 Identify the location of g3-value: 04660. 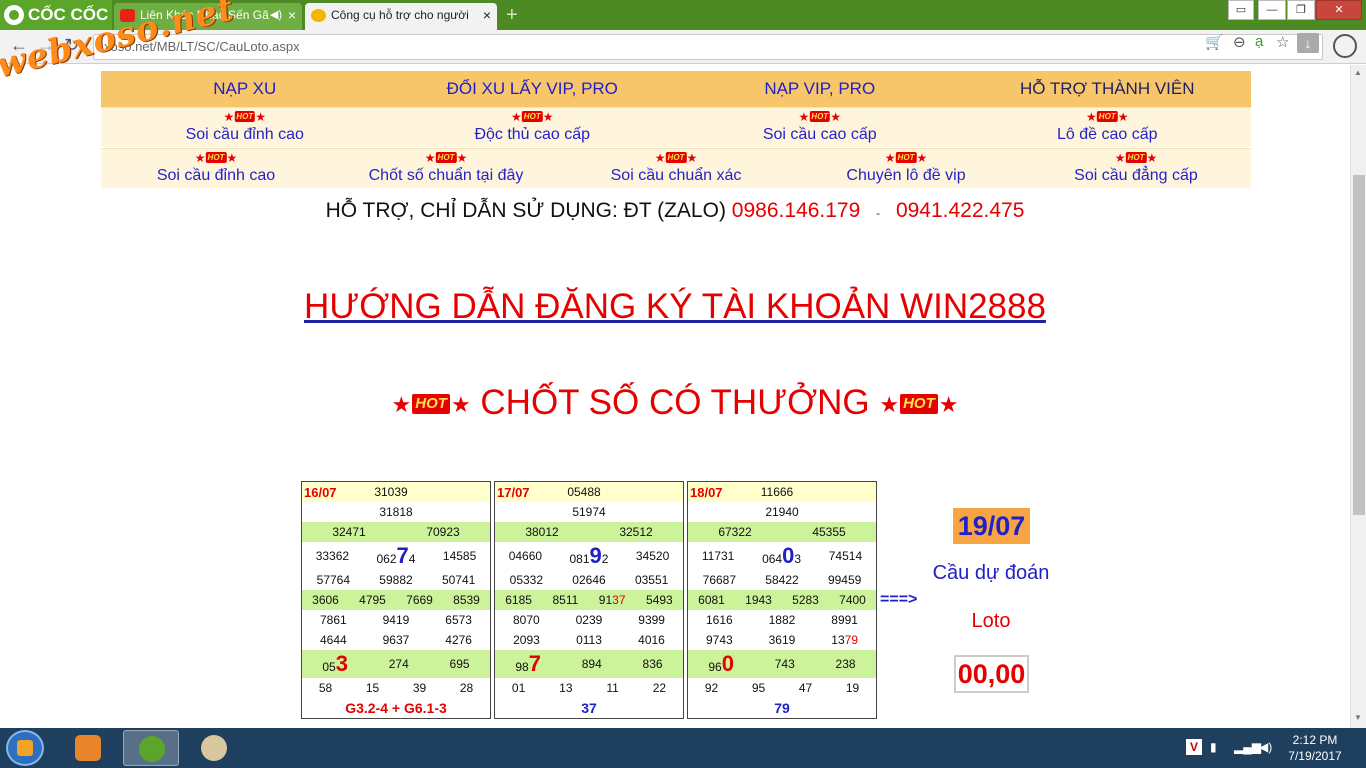
(525, 556).